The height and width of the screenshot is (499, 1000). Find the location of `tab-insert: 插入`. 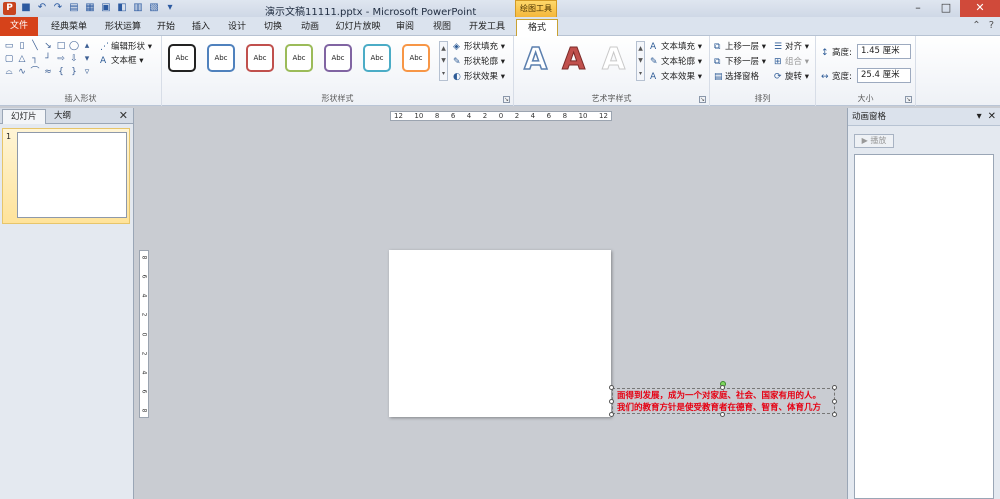

tab-insert: 插入 is located at coordinates (201, 27).